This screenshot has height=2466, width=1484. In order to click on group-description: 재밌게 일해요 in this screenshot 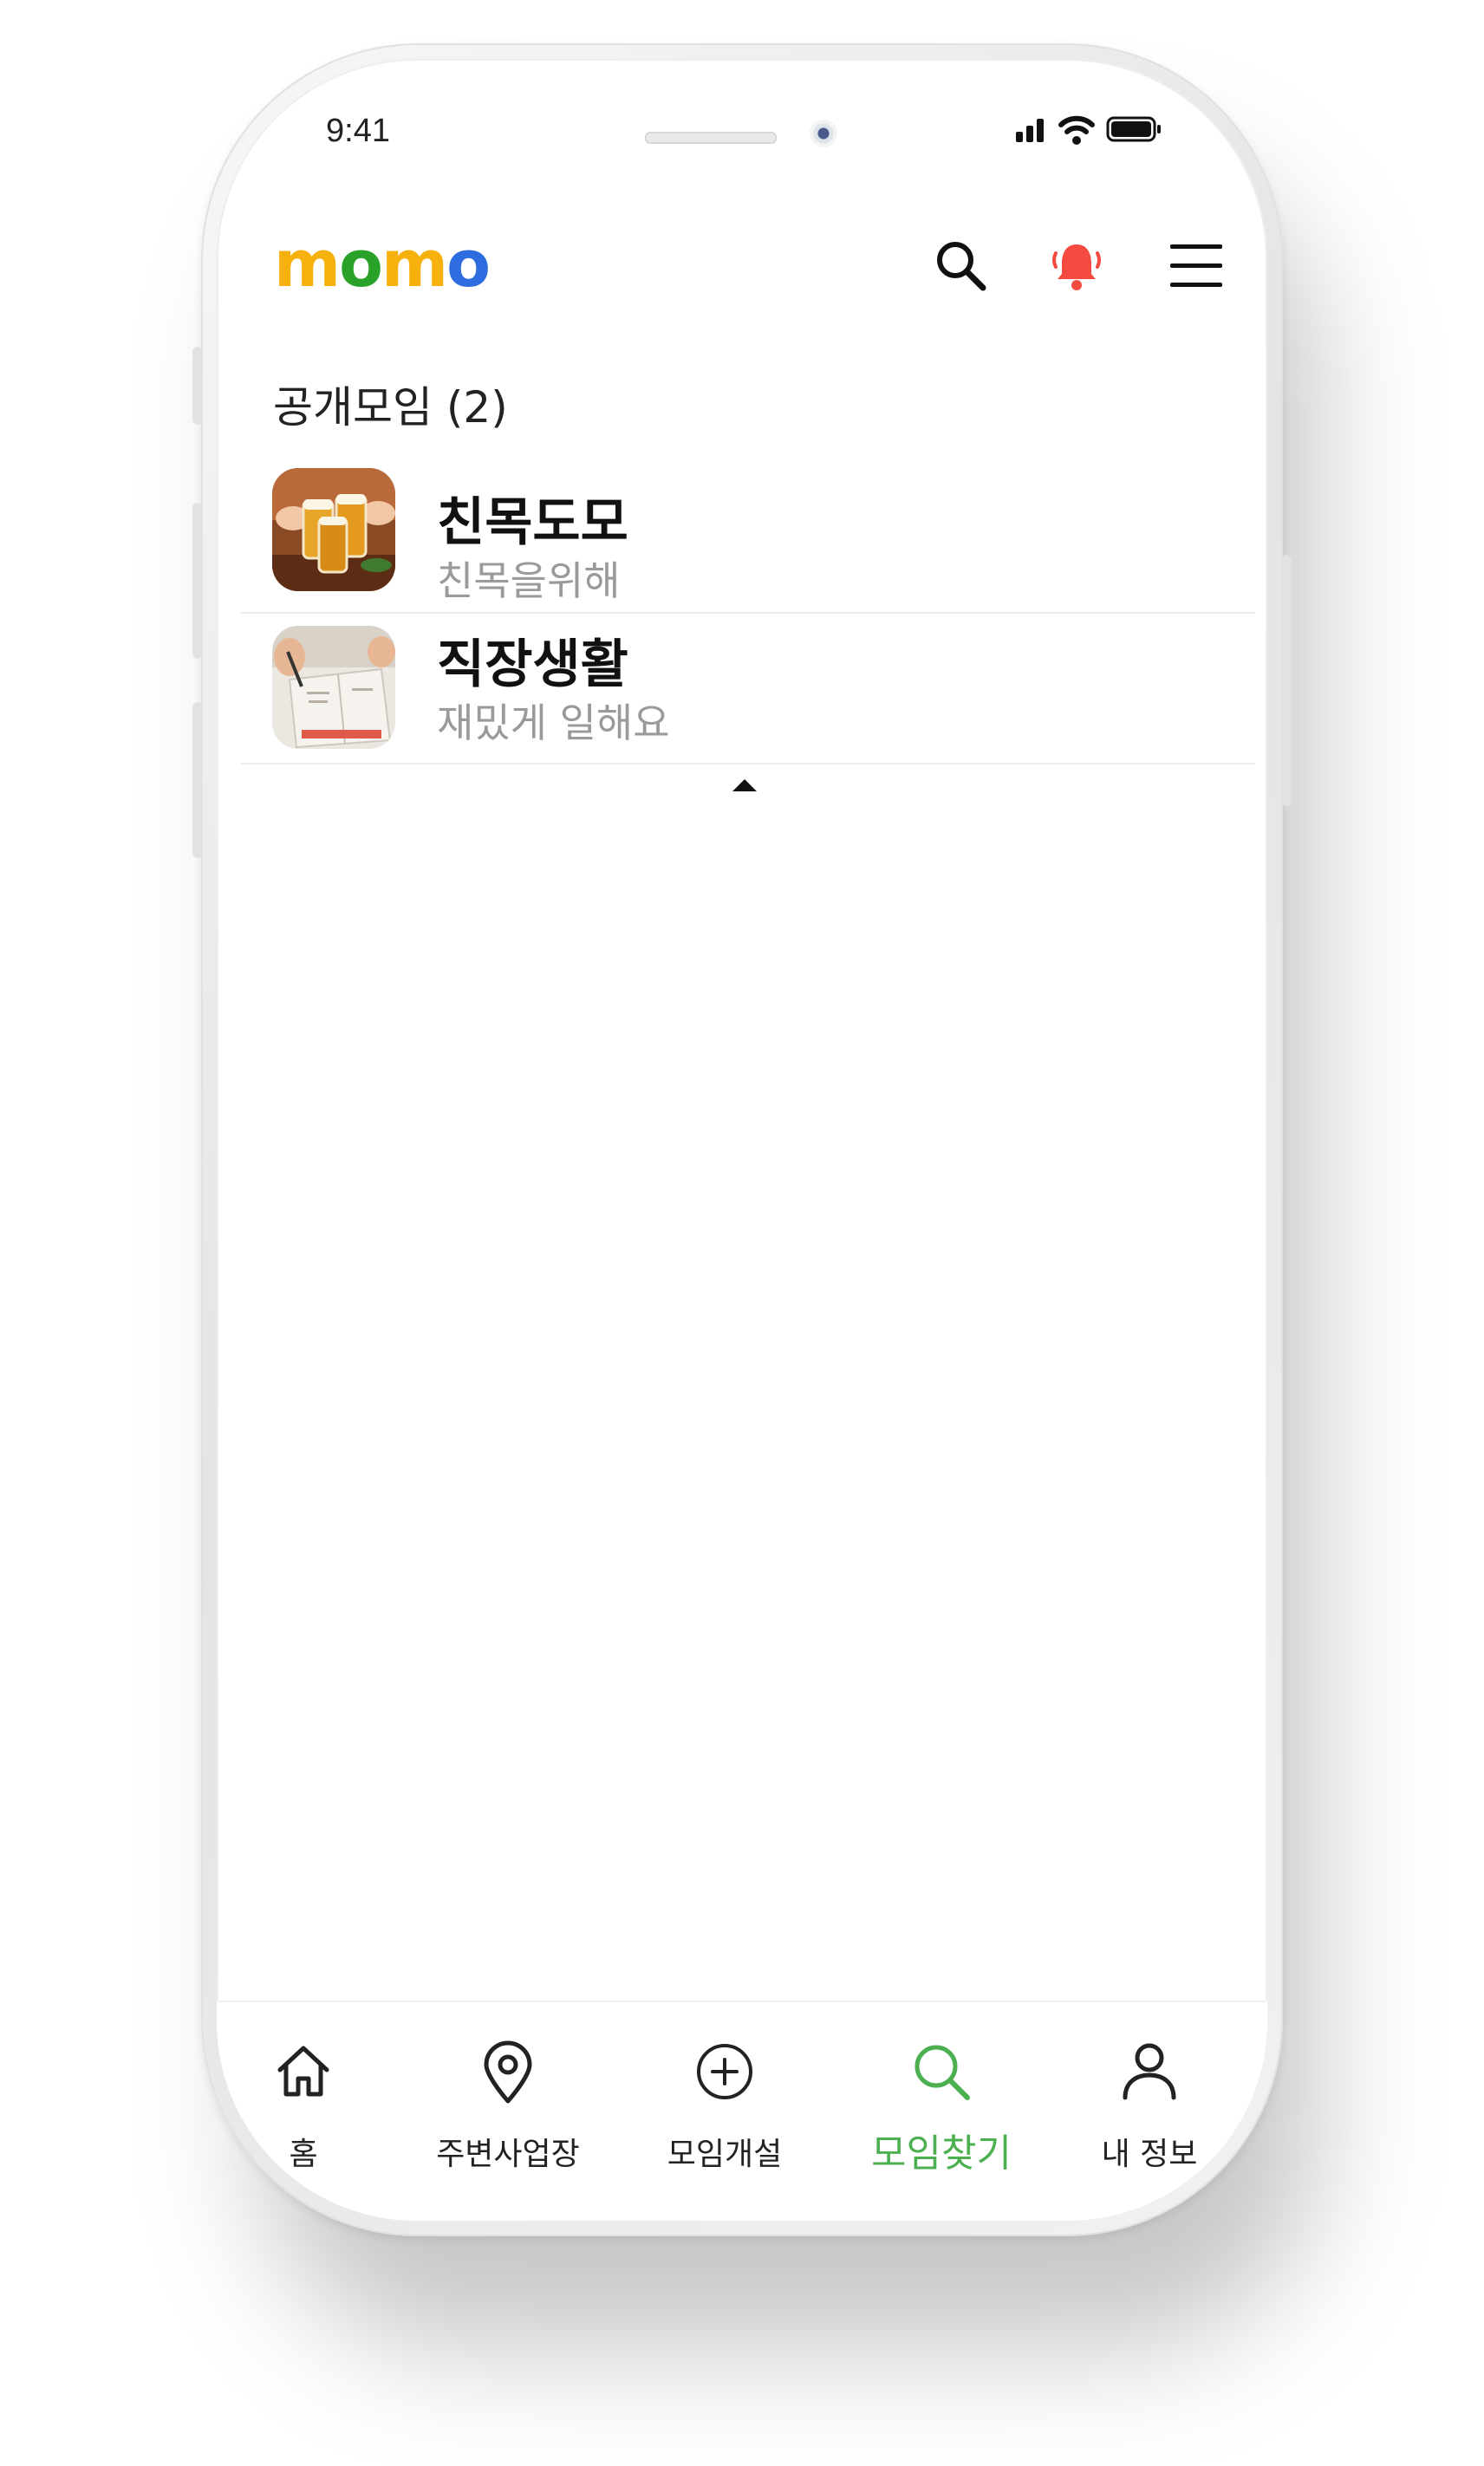, I will do `click(553, 722)`.